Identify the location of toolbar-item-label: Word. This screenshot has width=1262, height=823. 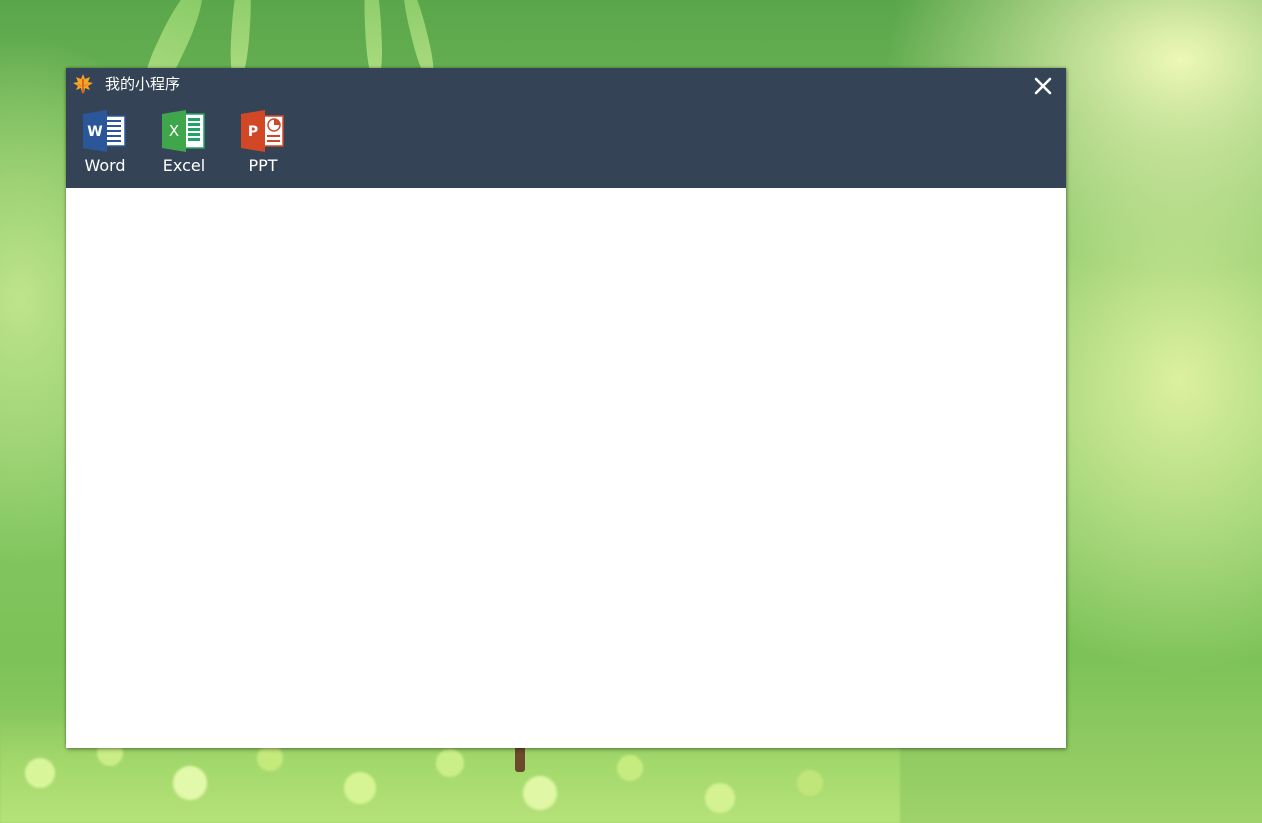
(105, 165).